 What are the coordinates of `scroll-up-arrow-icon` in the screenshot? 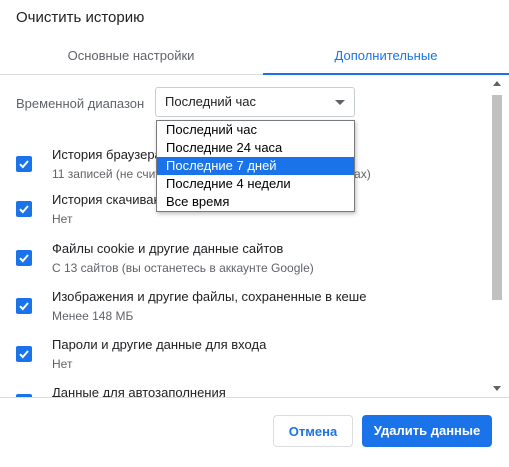 It's located at (497, 83).